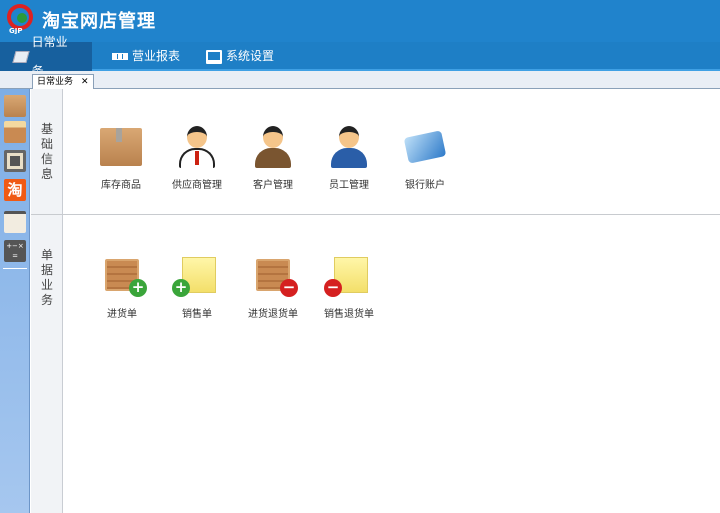 The image size is (720, 513). What do you see at coordinates (425, 147) in the screenshot?
I see `bank-card-icon` at bounding box center [425, 147].